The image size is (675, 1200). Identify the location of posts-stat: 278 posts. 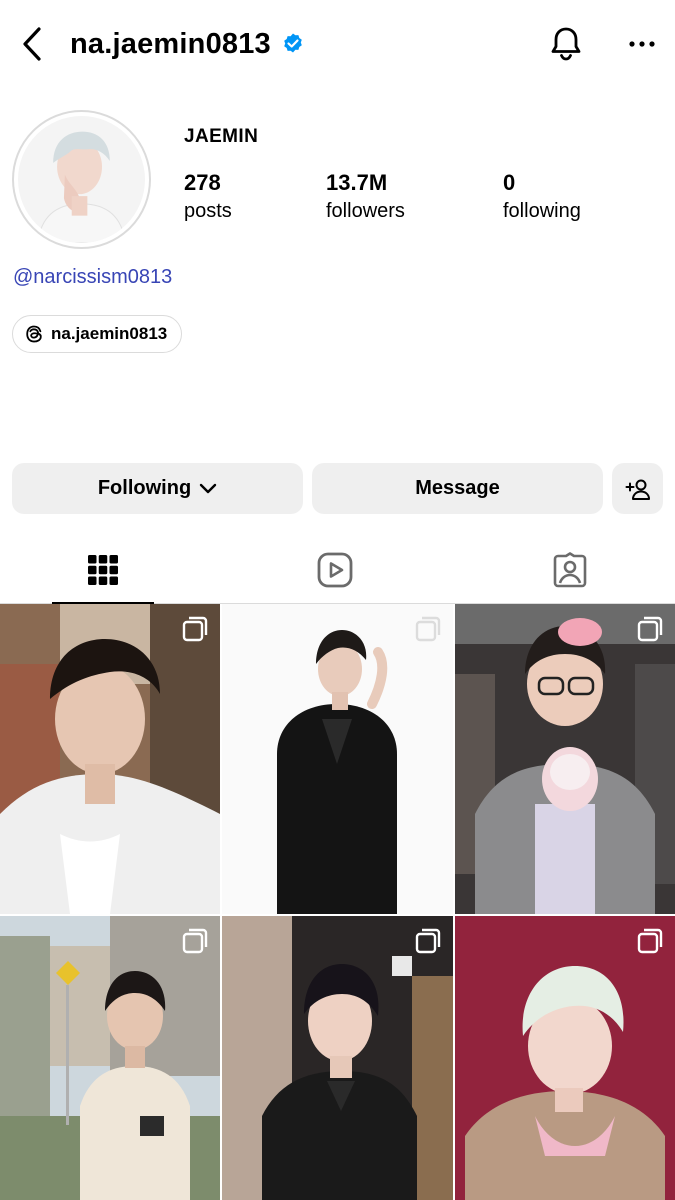
(208, 196).